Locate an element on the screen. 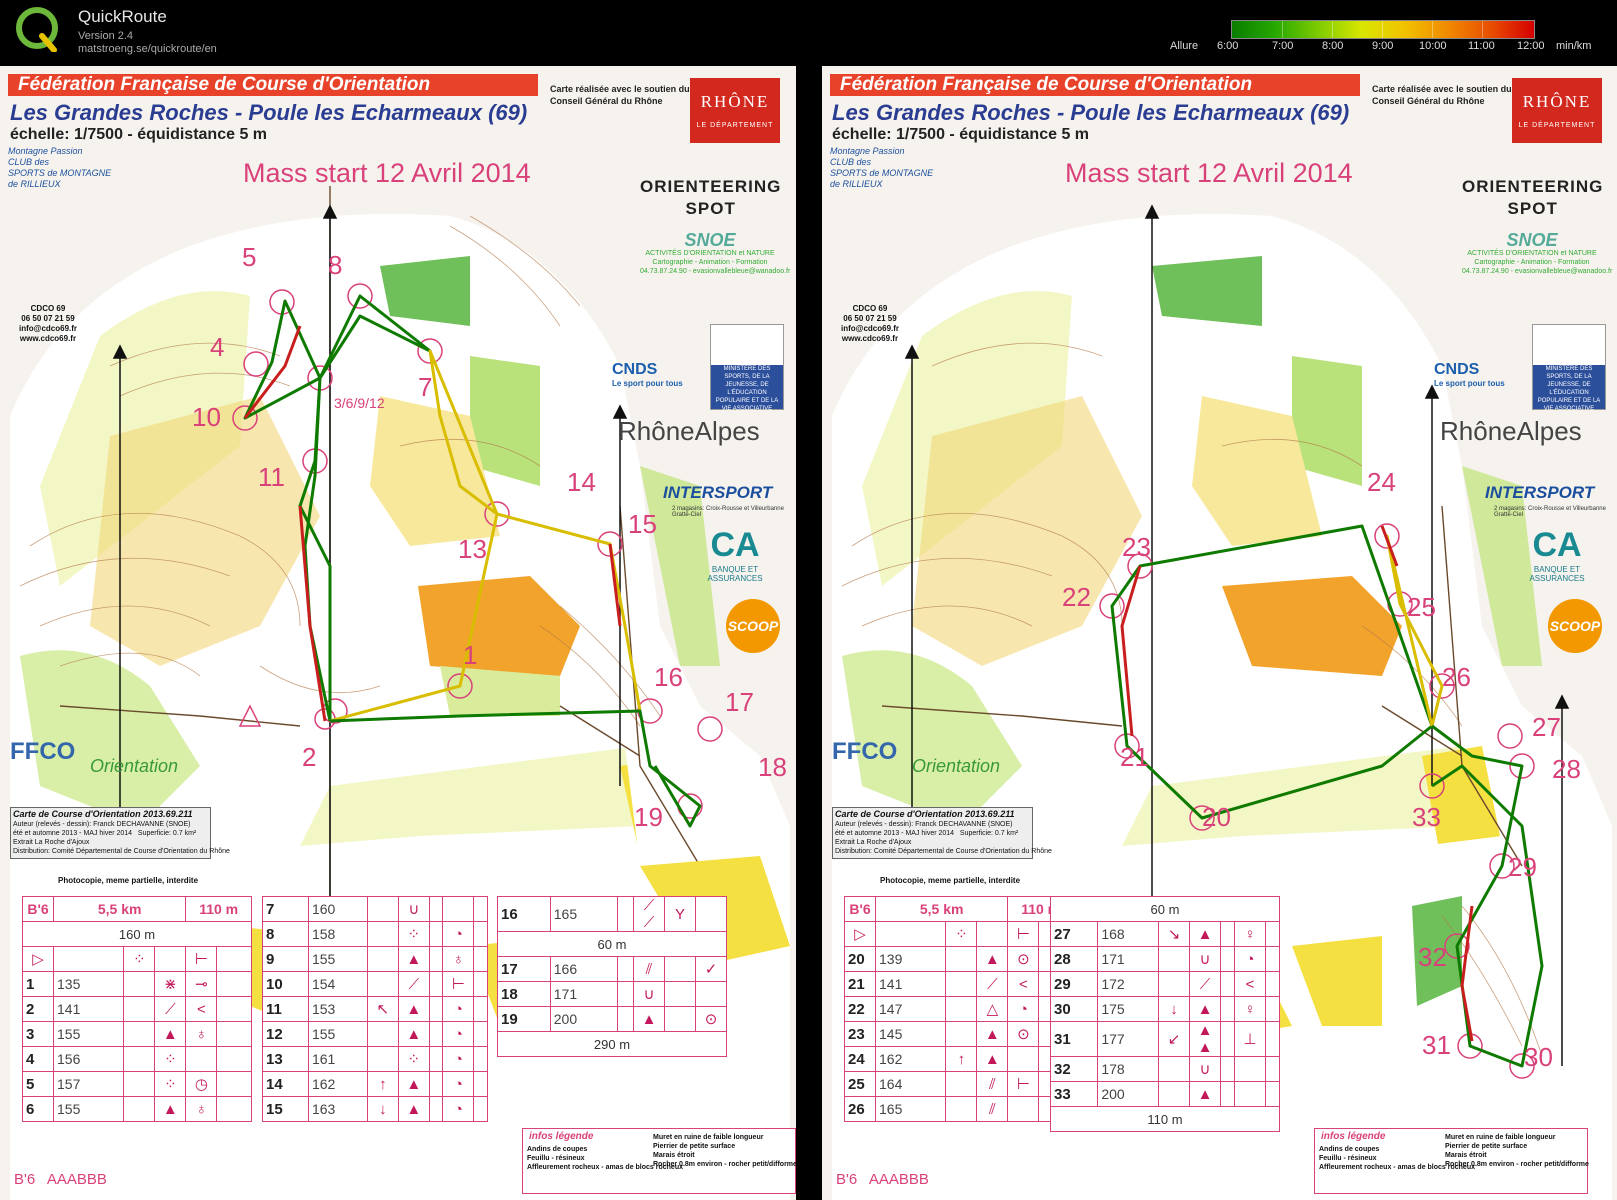 This screenshot has height=1200, width=1617. control-num: 26 is located at coordinates (860, 1109).